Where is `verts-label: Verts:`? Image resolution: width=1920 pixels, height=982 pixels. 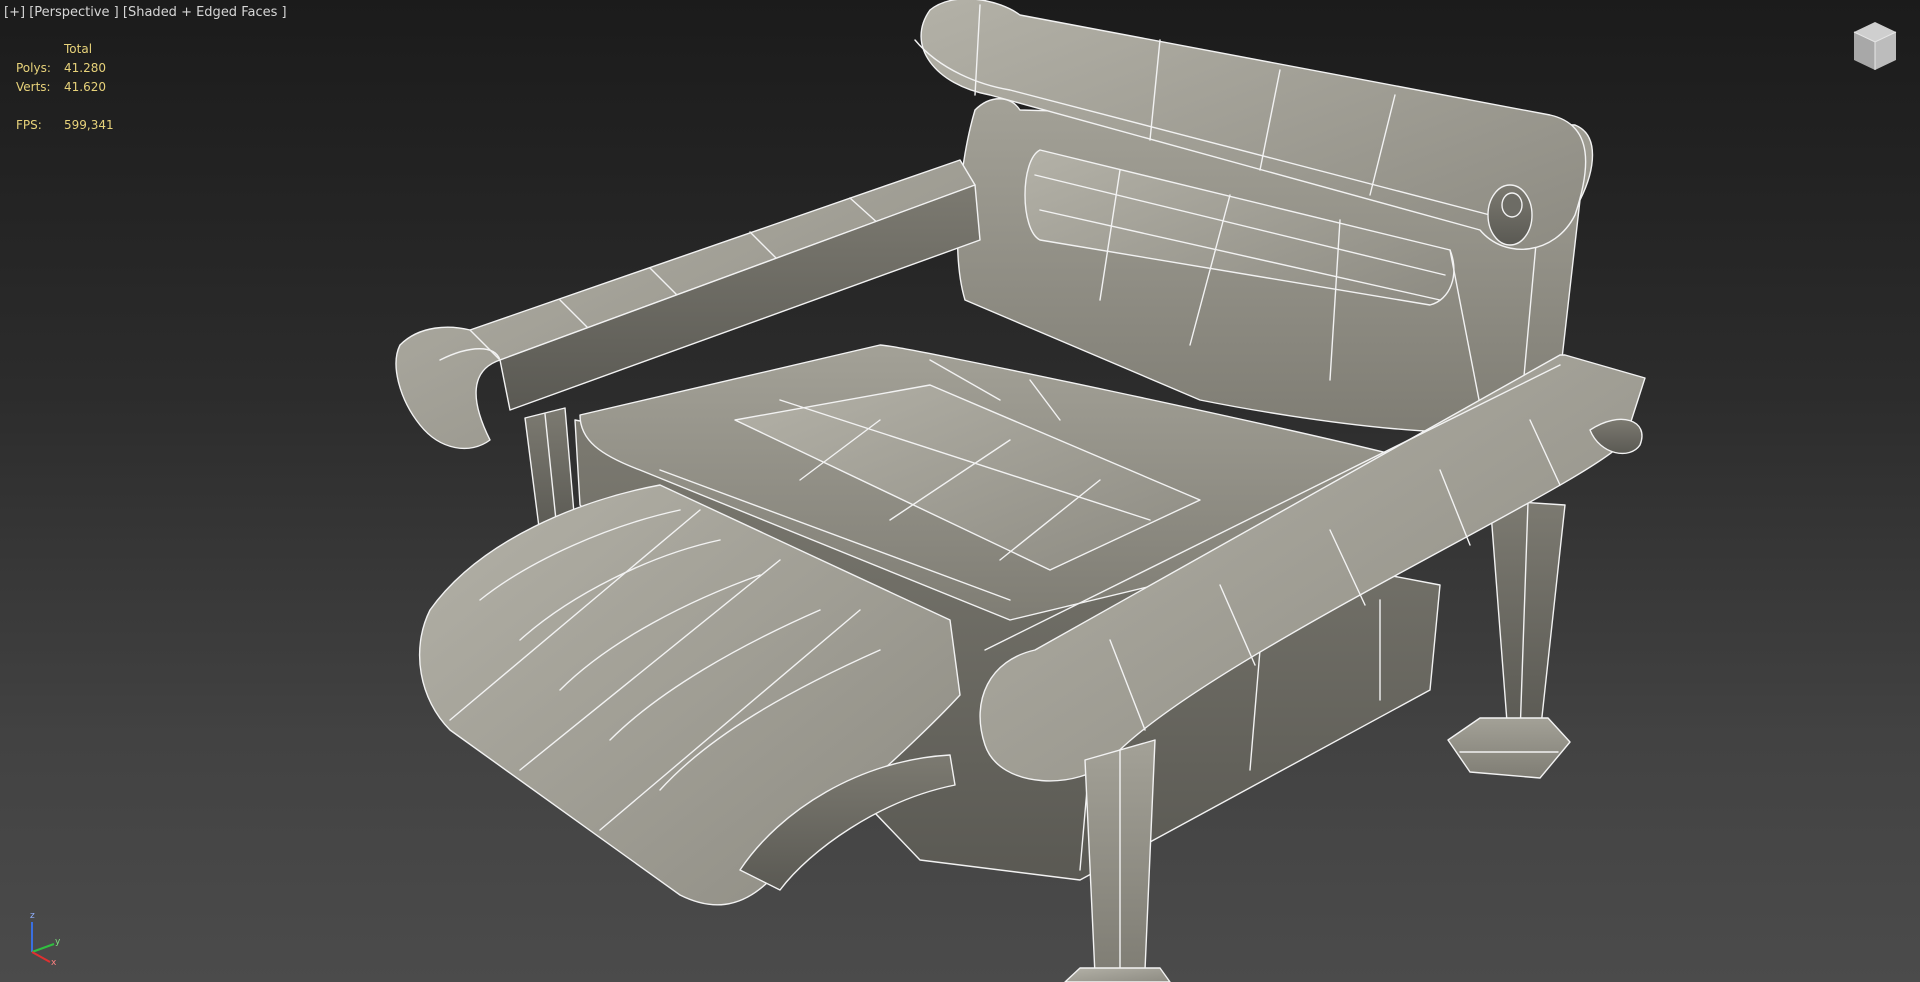
verts-label: Verts: is located at coordinates (33, 87).